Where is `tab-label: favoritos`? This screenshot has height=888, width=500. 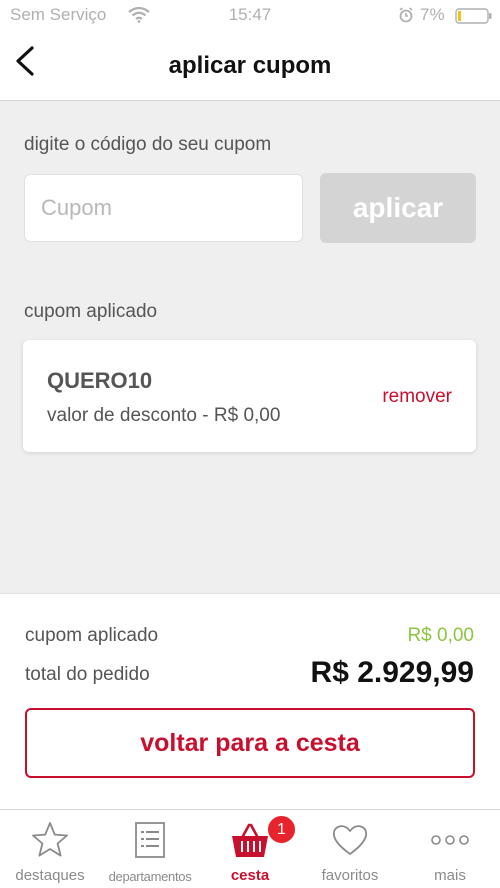 tab-label: favoritos is located at coordinates (350, 875).